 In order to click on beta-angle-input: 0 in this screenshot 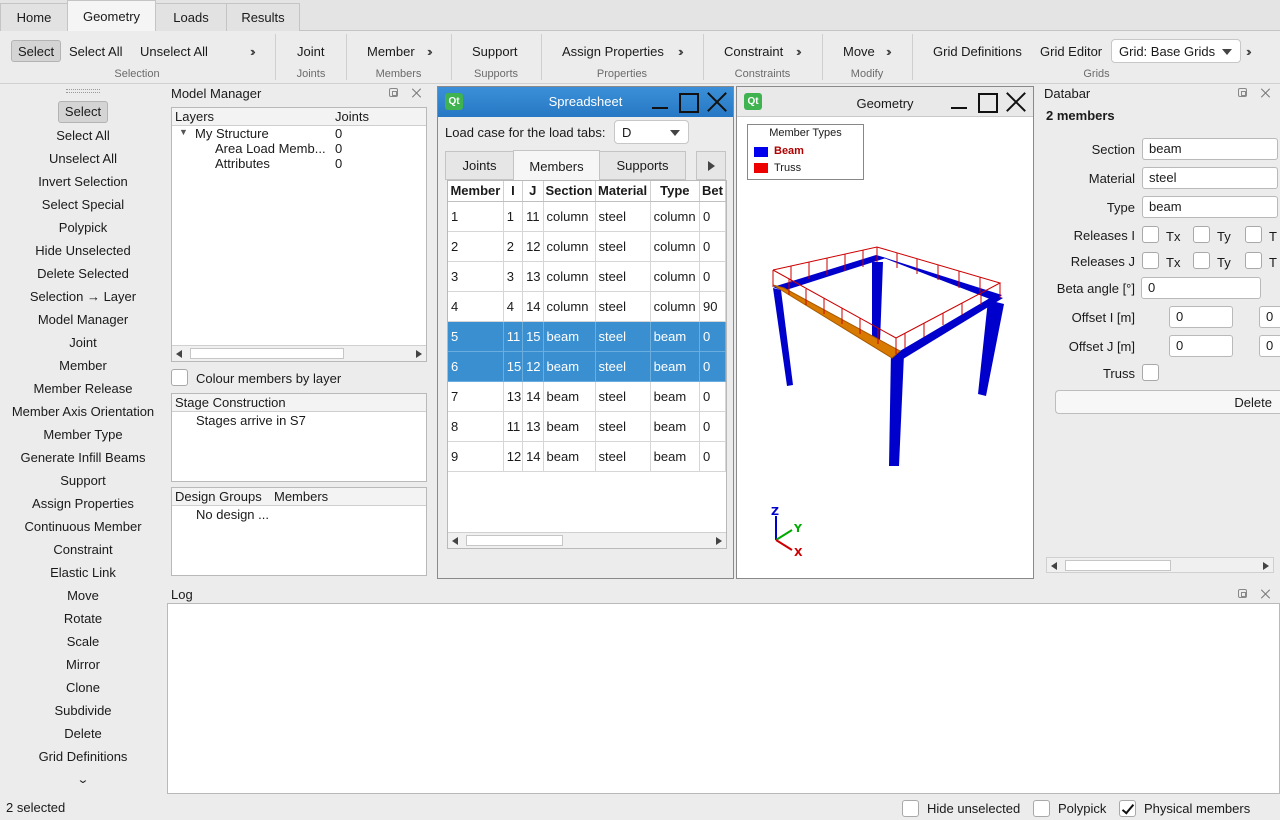, I will do `click(1201, 288)`.